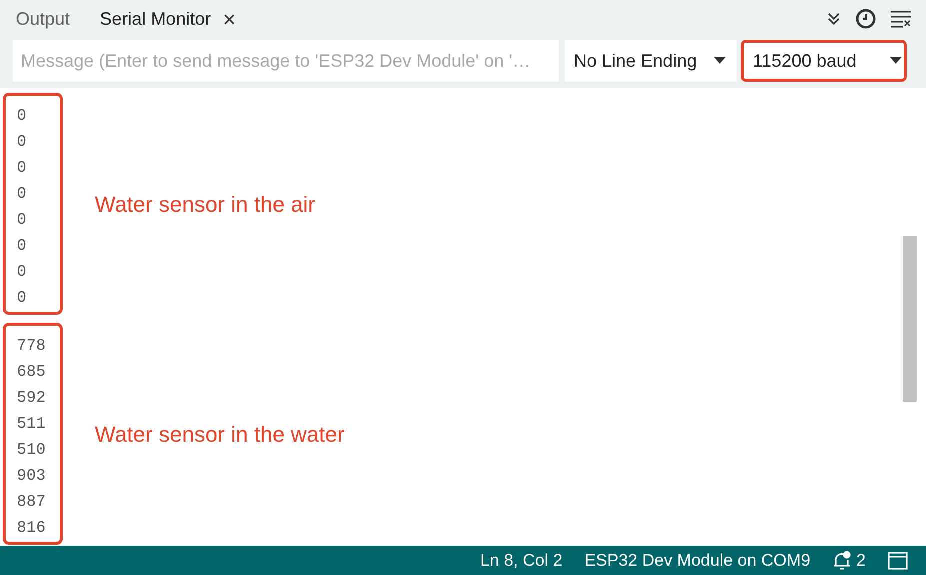  What do you see at coordinates (220, 434) in the screenshot?
I see `annotation-text: Water sensor in the water` at bounding box center [220, 434].